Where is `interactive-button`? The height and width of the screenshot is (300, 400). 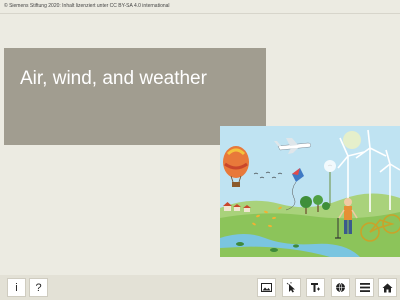
interactive-button is located at coordinates (291, 287).